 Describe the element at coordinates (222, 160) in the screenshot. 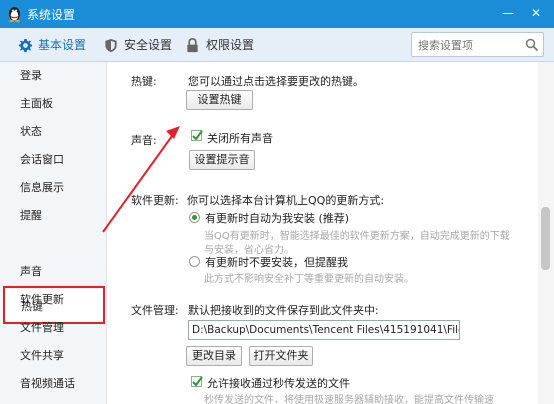

I see `set-notification-sound-button: 设置提示音` at that location.